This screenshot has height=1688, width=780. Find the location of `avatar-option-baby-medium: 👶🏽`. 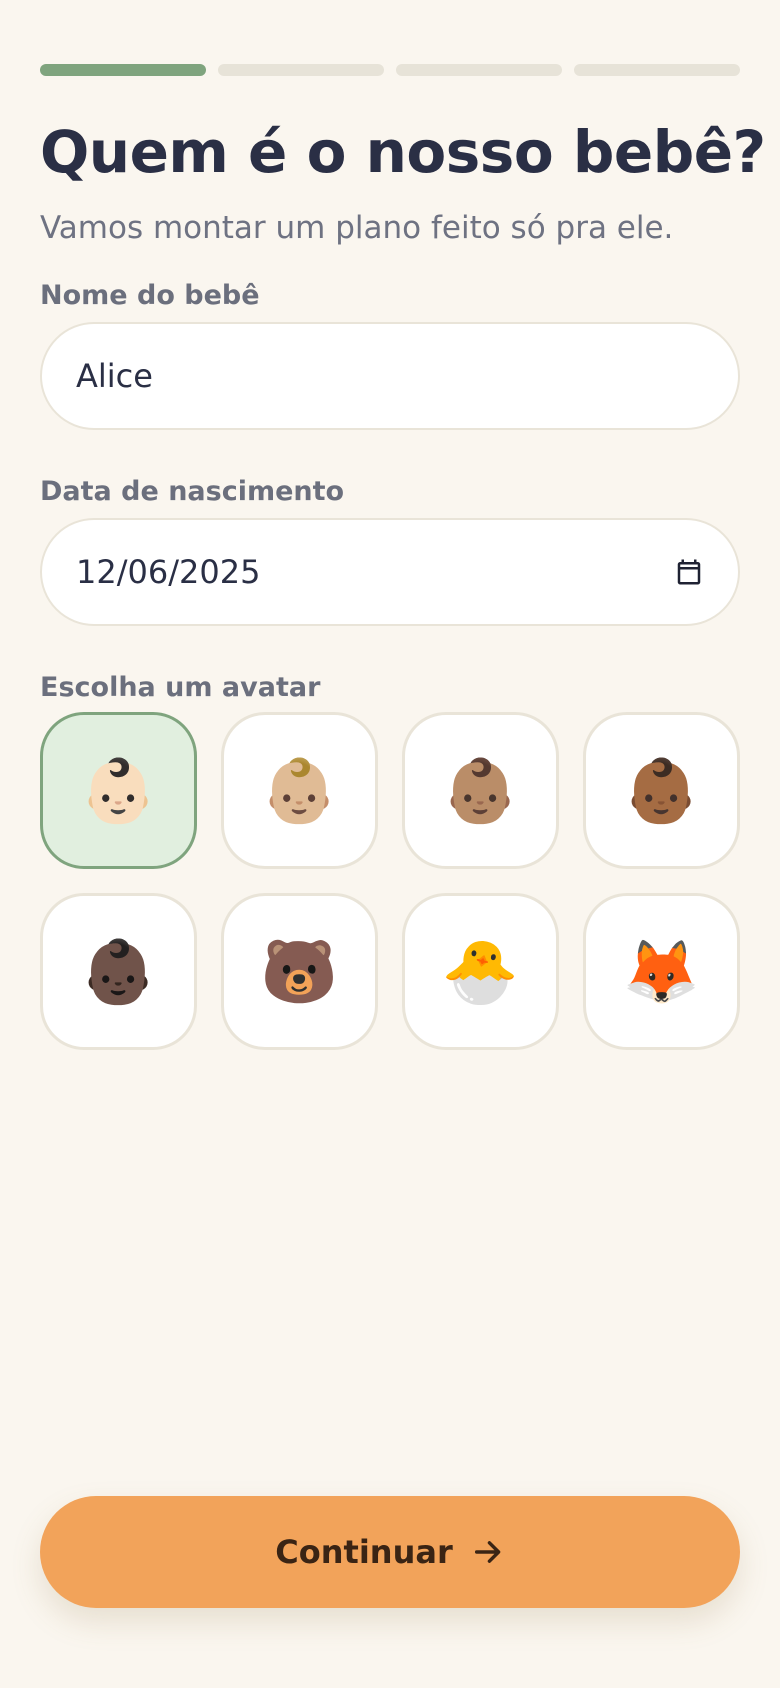

avatar-option-baby-medium: 👶🏽 is located at coordinates (480, 790).